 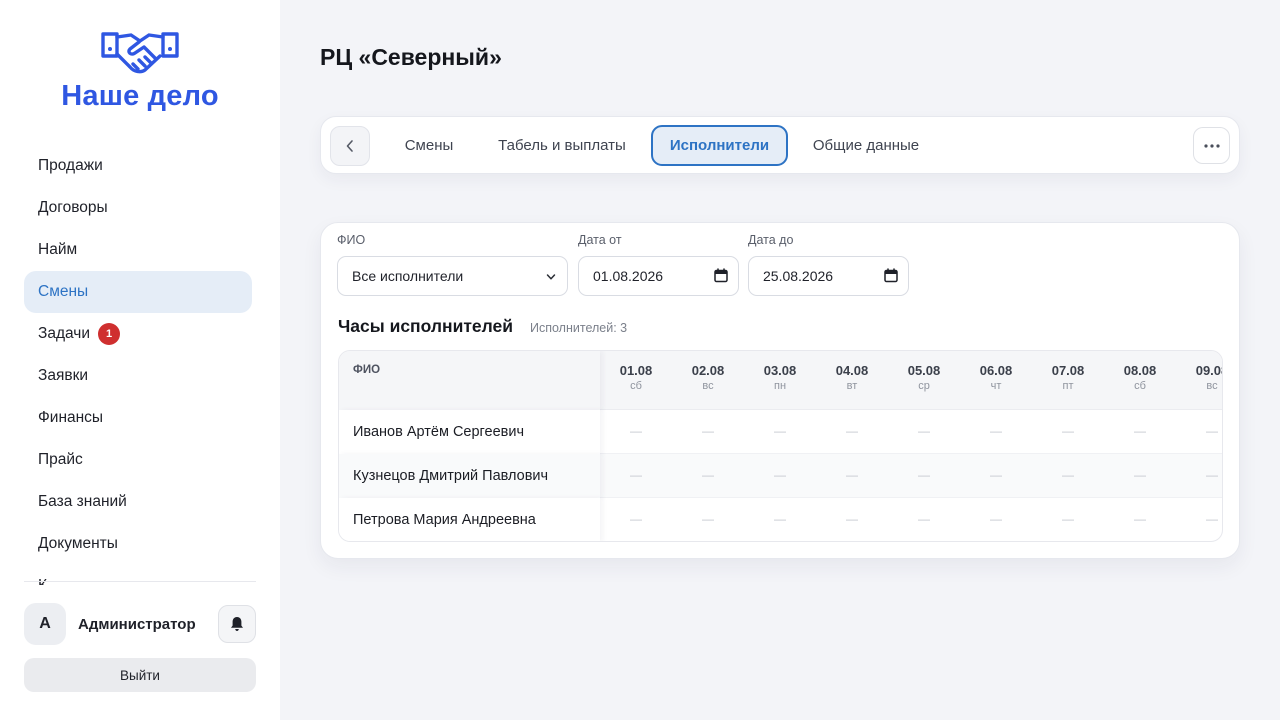 I want to click on sidebar-item-label: Документы, so click(x=78, y=543).